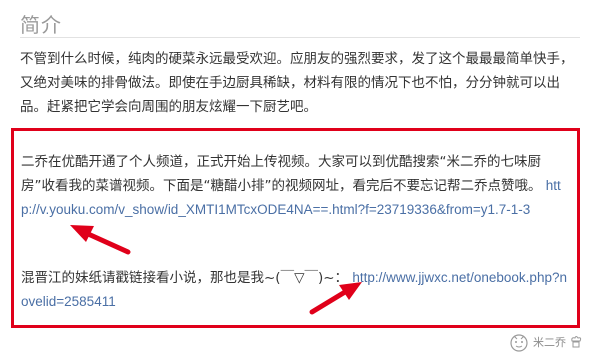  Describe the element at coordinates (300, 37) in the screenshot. I see `title-divider` at that location.